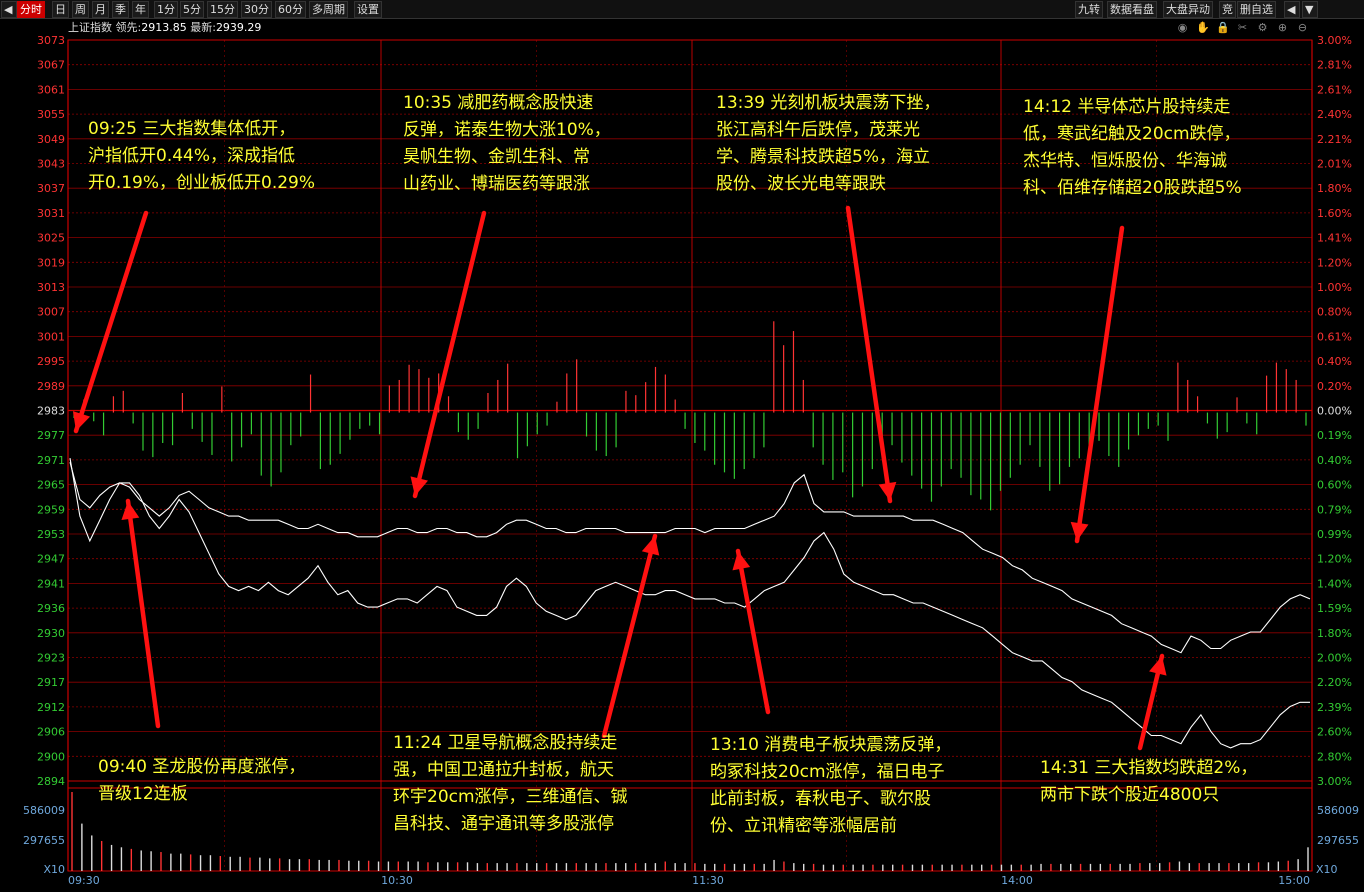 This screenshot has height=892, width=1364. Describe the element at coordinates (1334, 114) in the screenshot. I see `y-tick-right: 2.40%` at that location.